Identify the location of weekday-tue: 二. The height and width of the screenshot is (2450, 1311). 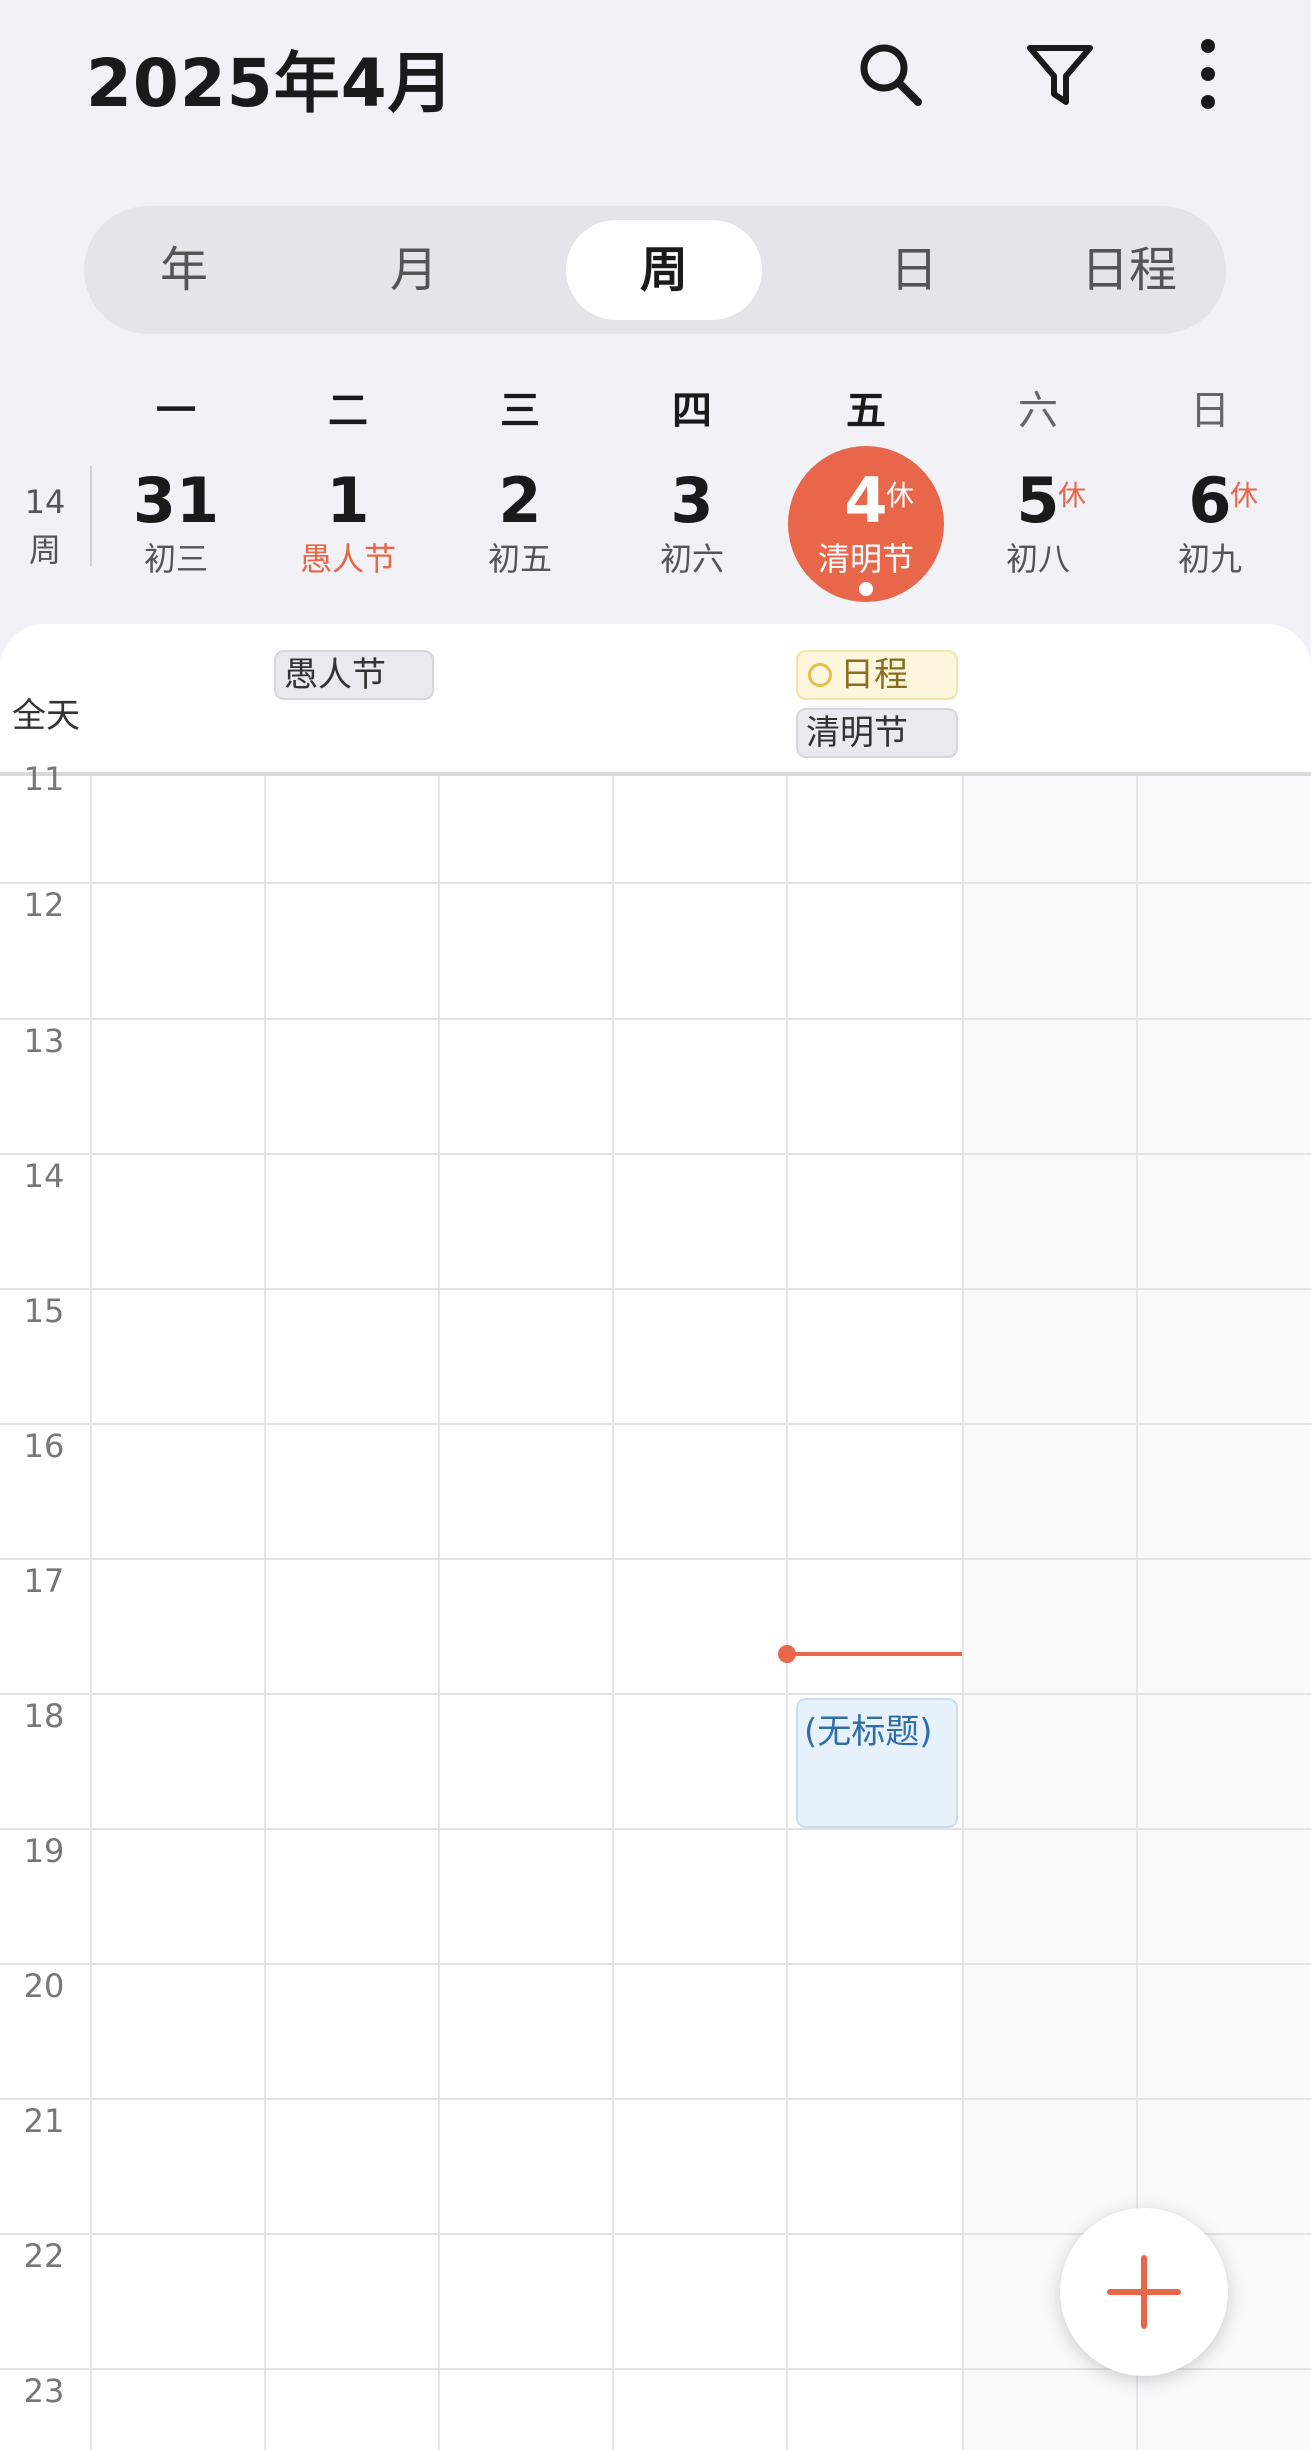
(348, 411).